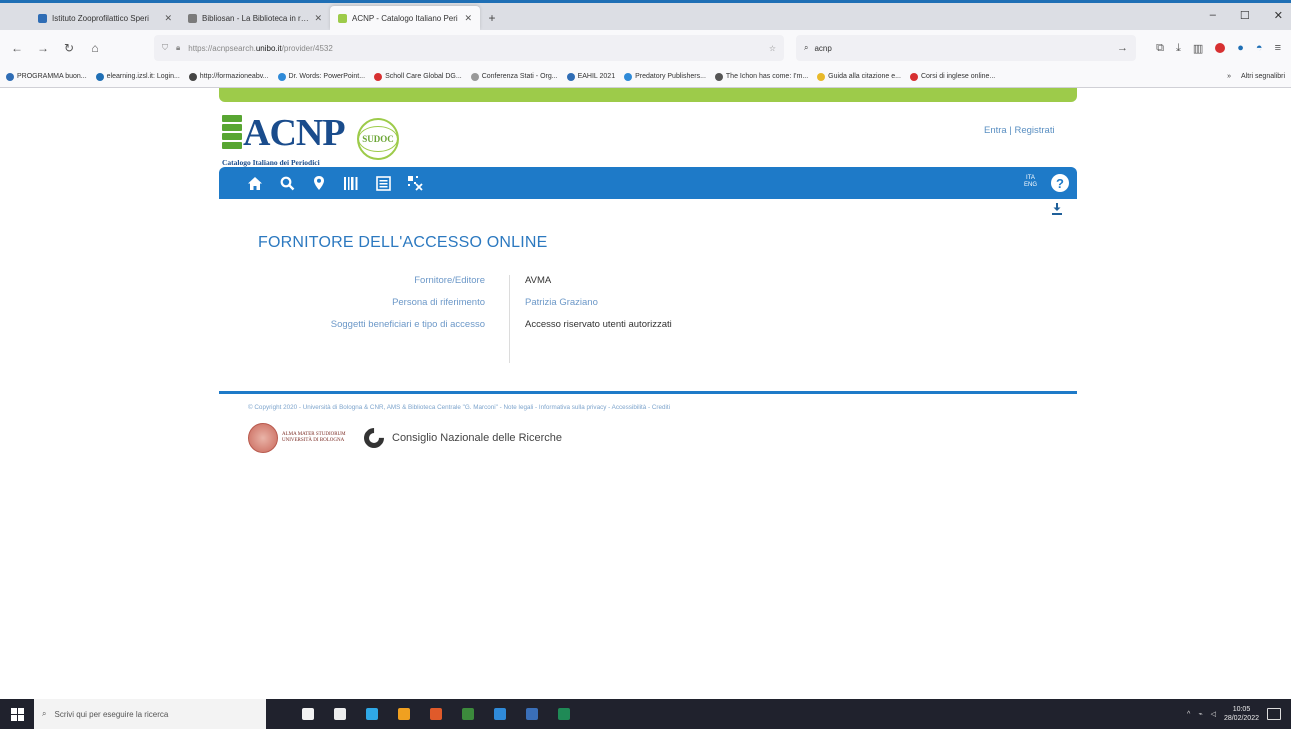 The width and height of the screenshot is (1291, 729). I want to click on cnr-logo: Consiglio Nazionale delle Ricerche, so click(460, 438).